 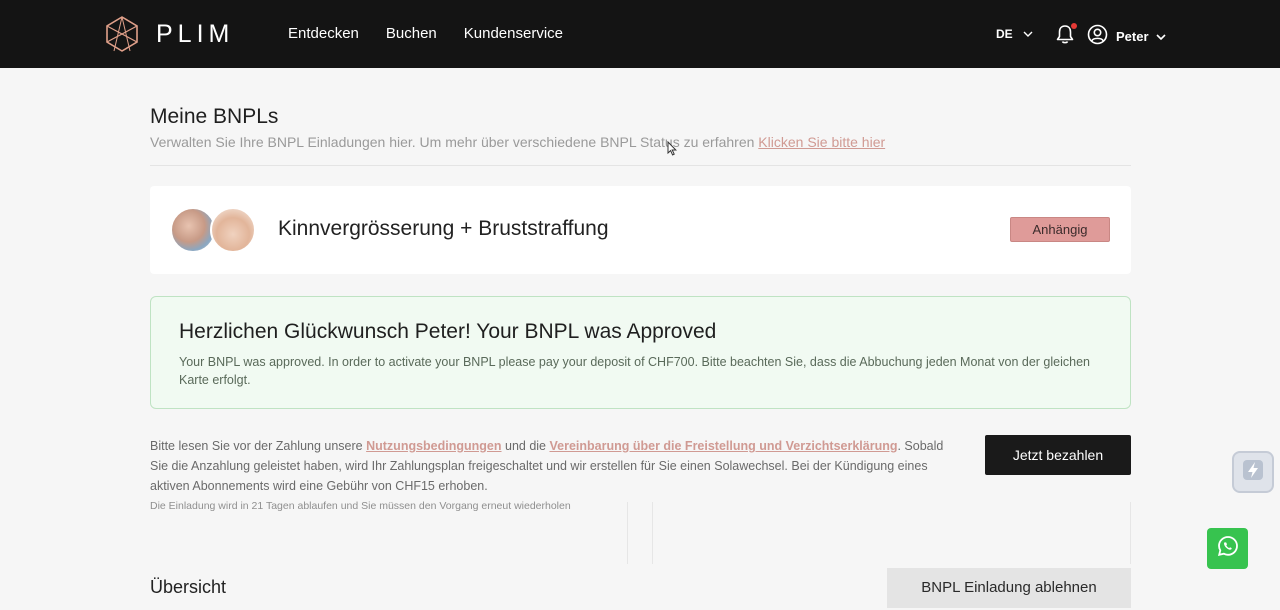 I want to click on treatment-title: Kinnvergrösserung + Bruststraffung, so click(x=443, y=228).